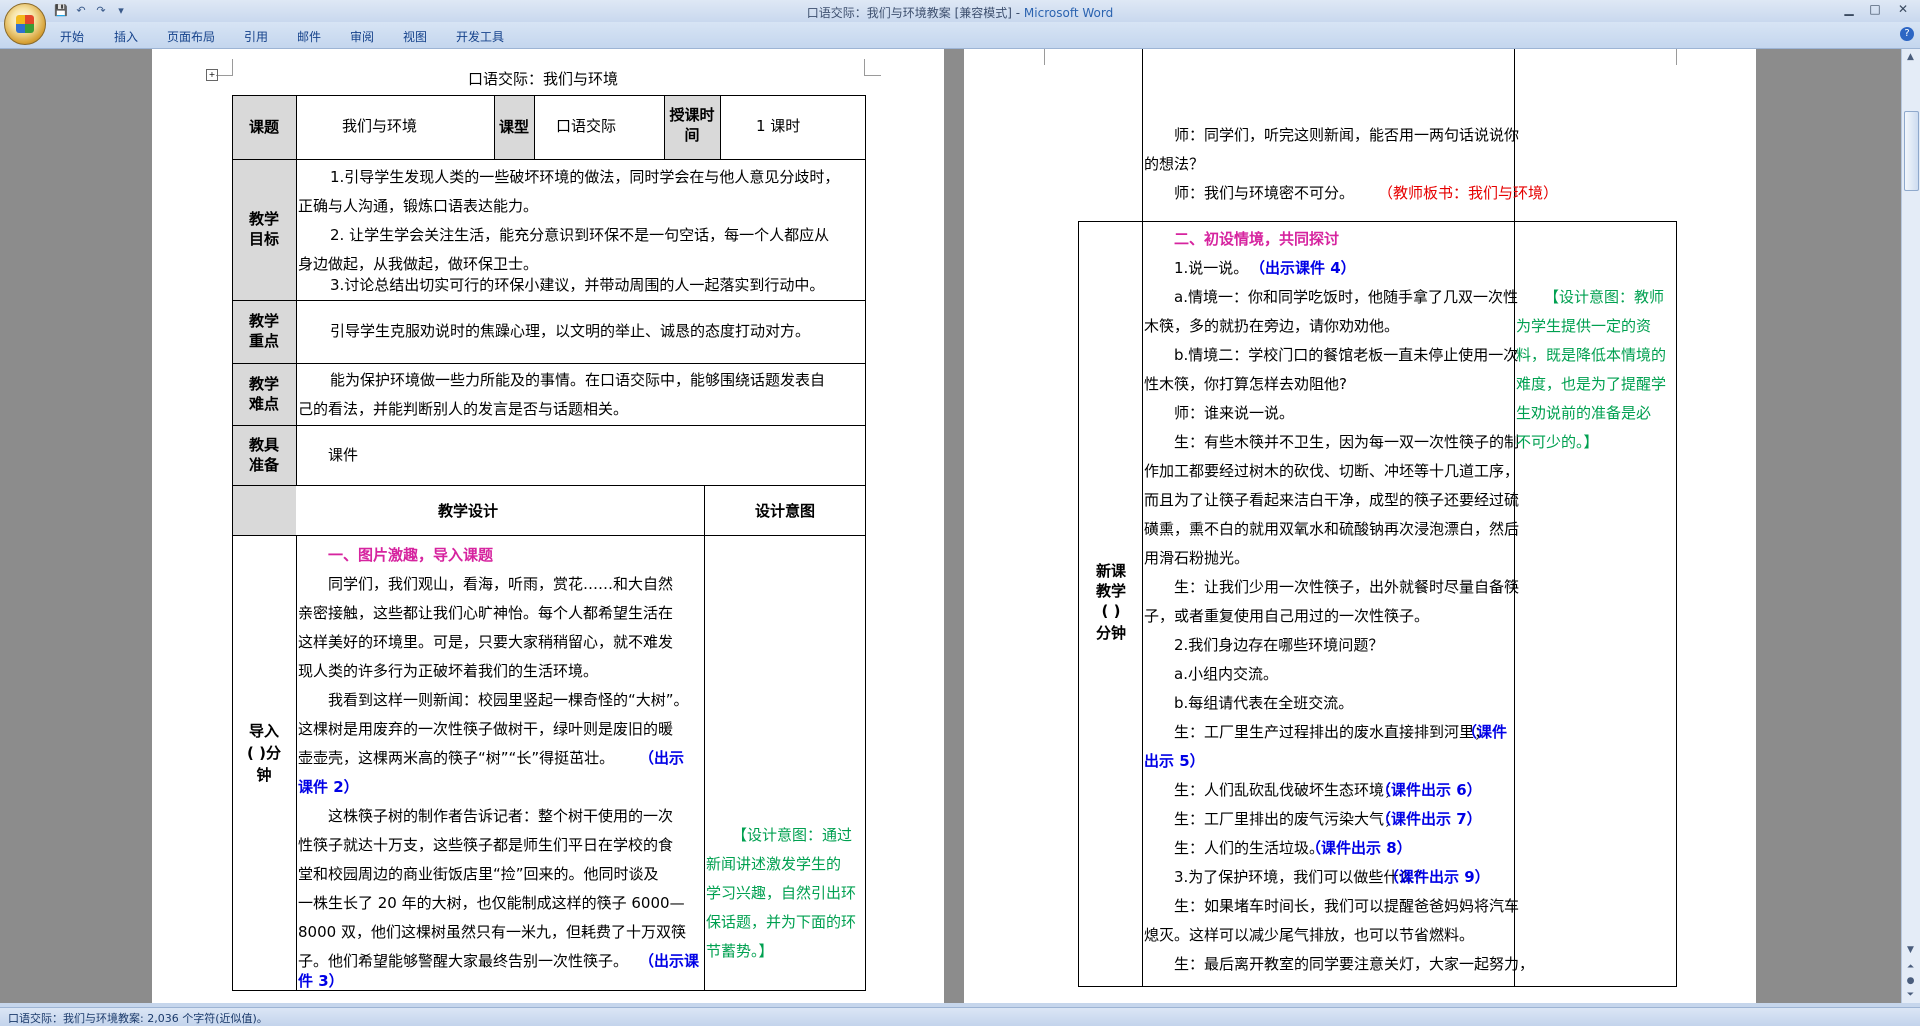 This screenshot has height=1026, width=1920. I want to click on body-line: 的想法？, so click(1174, 164).